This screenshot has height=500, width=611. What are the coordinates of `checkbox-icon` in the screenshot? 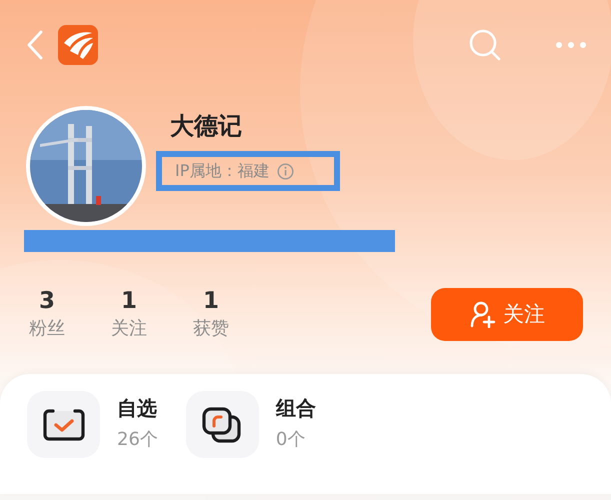 It's located at (63, 425).